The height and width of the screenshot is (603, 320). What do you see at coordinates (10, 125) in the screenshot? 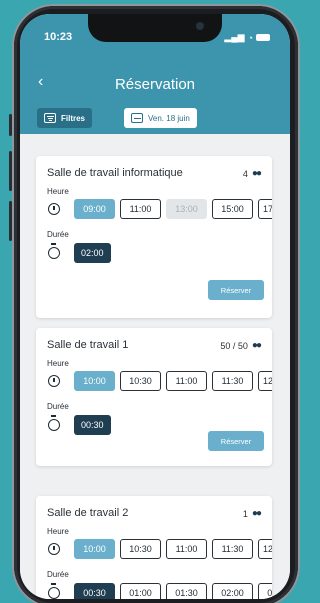
I see `side-button` at bounding box center [10, 125].